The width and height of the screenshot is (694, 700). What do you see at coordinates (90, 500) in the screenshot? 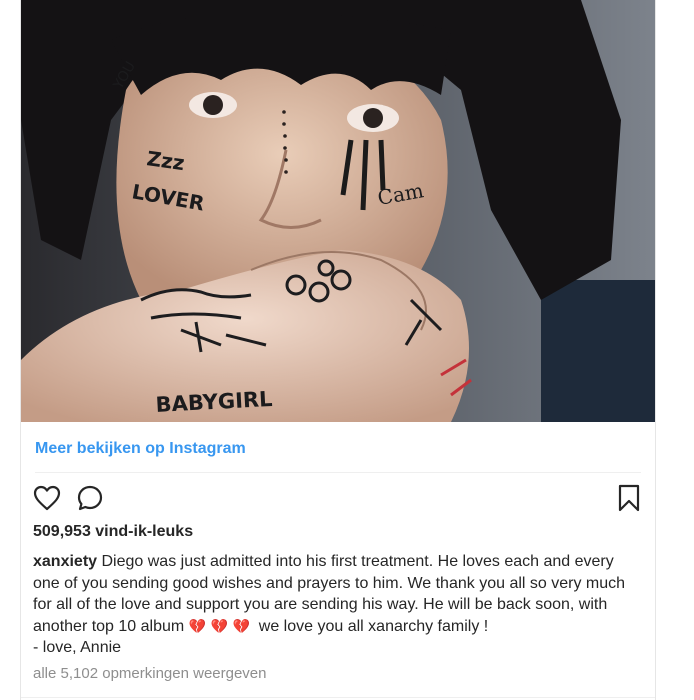
I see `comment-icon` at bounding box center [90, 500].